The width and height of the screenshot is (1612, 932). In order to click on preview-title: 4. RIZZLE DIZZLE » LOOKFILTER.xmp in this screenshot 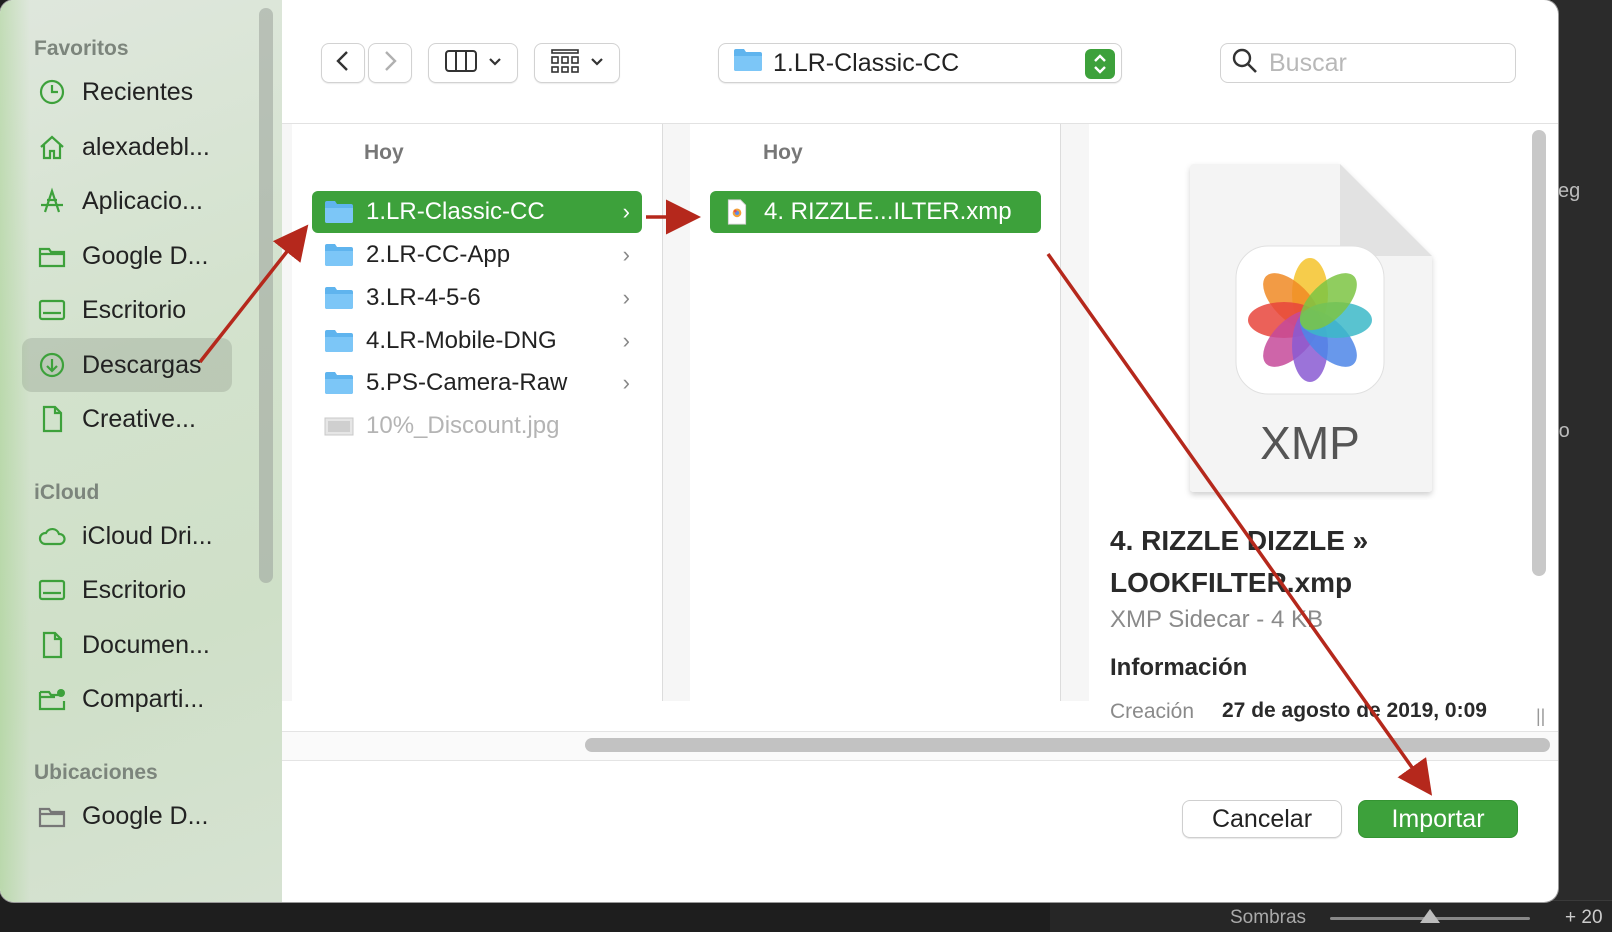, I will do `click(1239, 561)`.